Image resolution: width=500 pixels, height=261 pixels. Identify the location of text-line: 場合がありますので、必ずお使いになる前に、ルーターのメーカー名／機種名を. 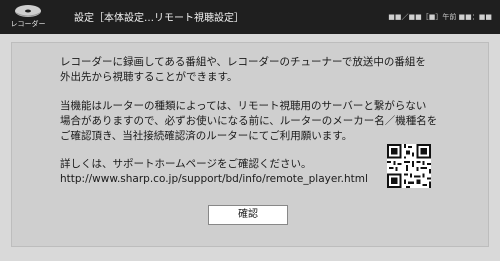
(249, 121).